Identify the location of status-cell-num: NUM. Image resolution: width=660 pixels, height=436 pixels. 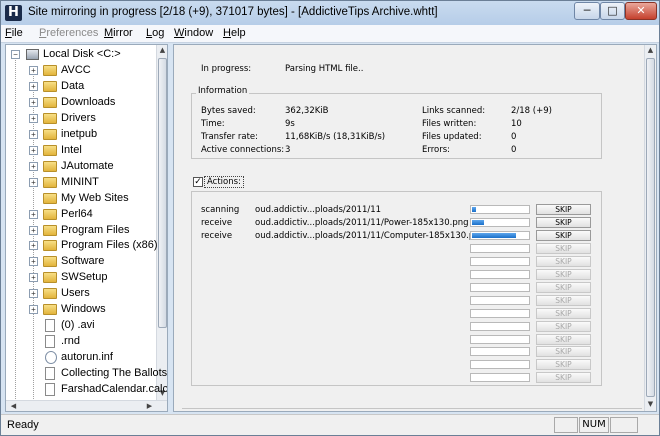
(594, 425).